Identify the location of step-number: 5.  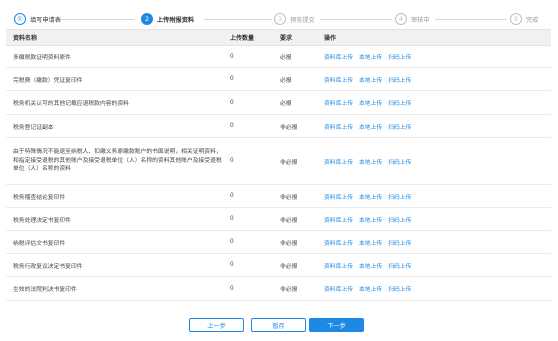
(516, 19).